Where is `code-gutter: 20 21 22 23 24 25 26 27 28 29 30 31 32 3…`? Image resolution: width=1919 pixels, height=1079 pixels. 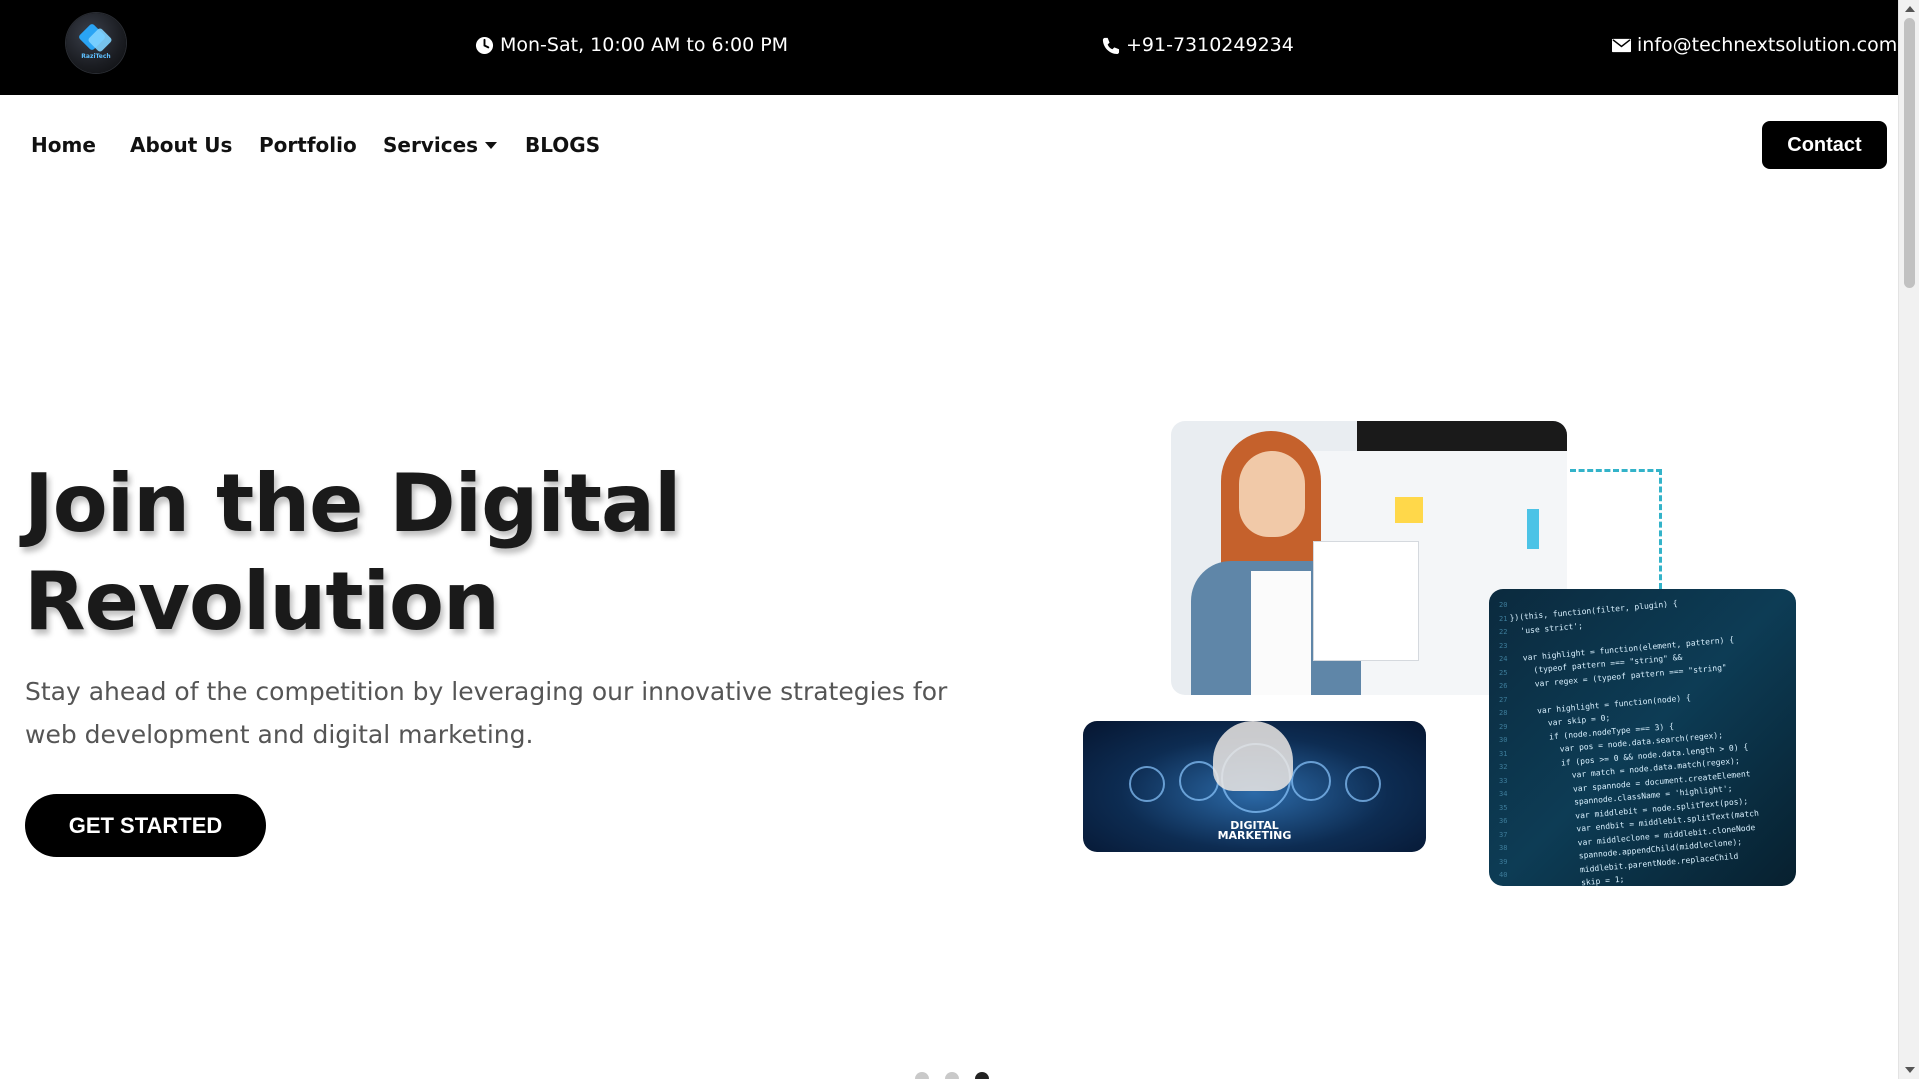 code-gutter: 20 21 22 23 24 25 26 27 28 29 30 31 32 3… is located at coordinates (1503, 740).